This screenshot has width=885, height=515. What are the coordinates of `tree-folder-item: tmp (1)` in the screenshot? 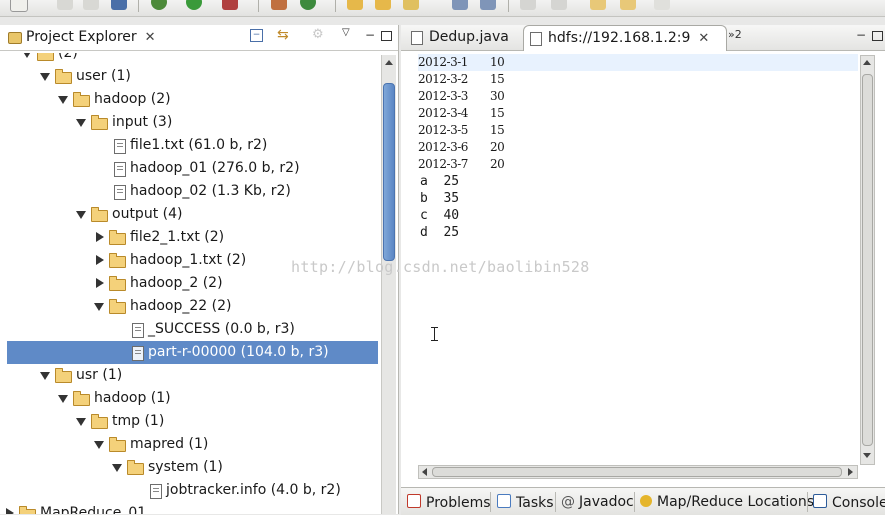 It's located at (189, 421).